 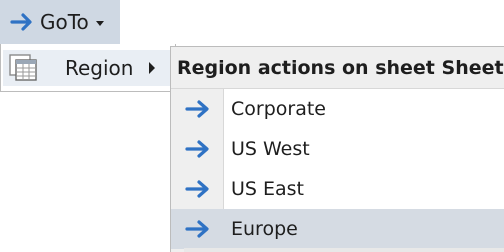 What do you see at coordinates (337, 189) in the screenshot?
I see `submenu-item-us-east: US East` at bounding box center [337, 189].